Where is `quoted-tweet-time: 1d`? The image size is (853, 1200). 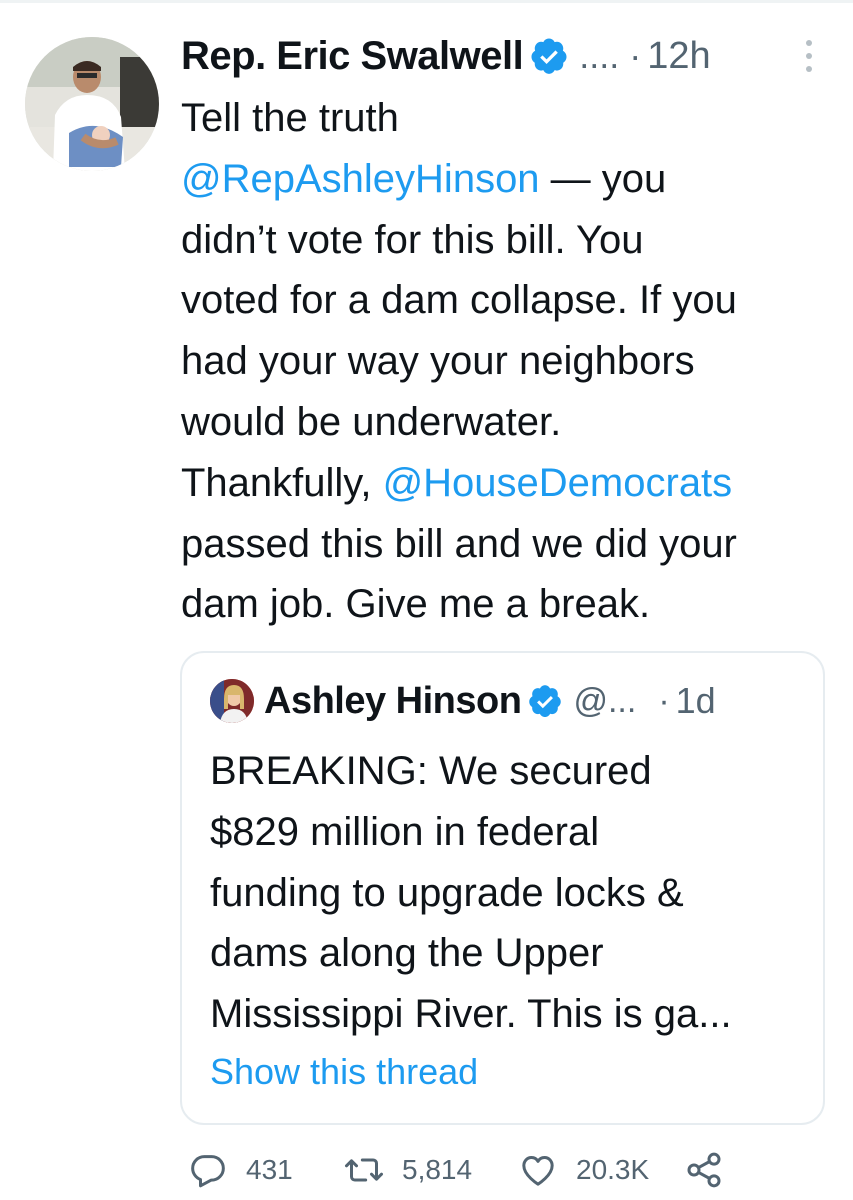
quoted-tweet-time: 1d is located at coordinates (696, 701).